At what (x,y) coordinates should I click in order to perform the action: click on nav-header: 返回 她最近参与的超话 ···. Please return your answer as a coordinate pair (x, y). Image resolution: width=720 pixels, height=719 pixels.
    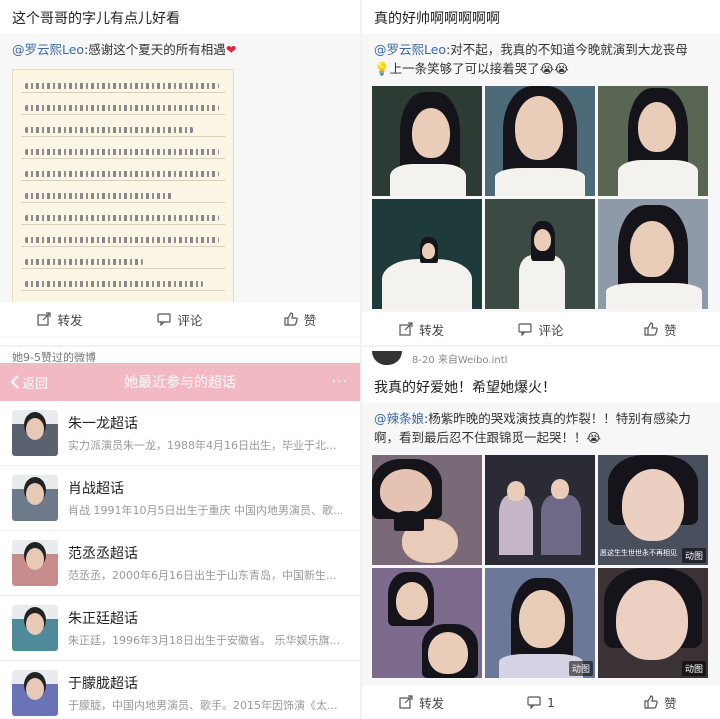
    Looking at the image, I should click on (180, 382).